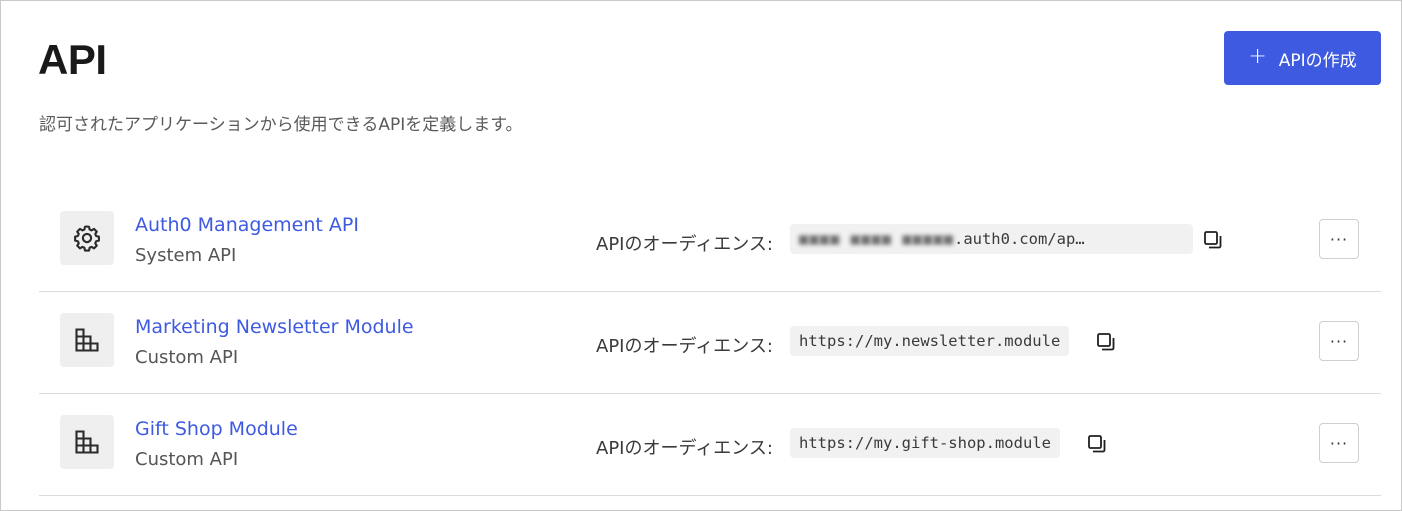 The width and height of the screenshot is (1402, 511). I want to click on page-description: 認可されたアプリケーションから使用できるAPIを定義します。, so click(281, 125).